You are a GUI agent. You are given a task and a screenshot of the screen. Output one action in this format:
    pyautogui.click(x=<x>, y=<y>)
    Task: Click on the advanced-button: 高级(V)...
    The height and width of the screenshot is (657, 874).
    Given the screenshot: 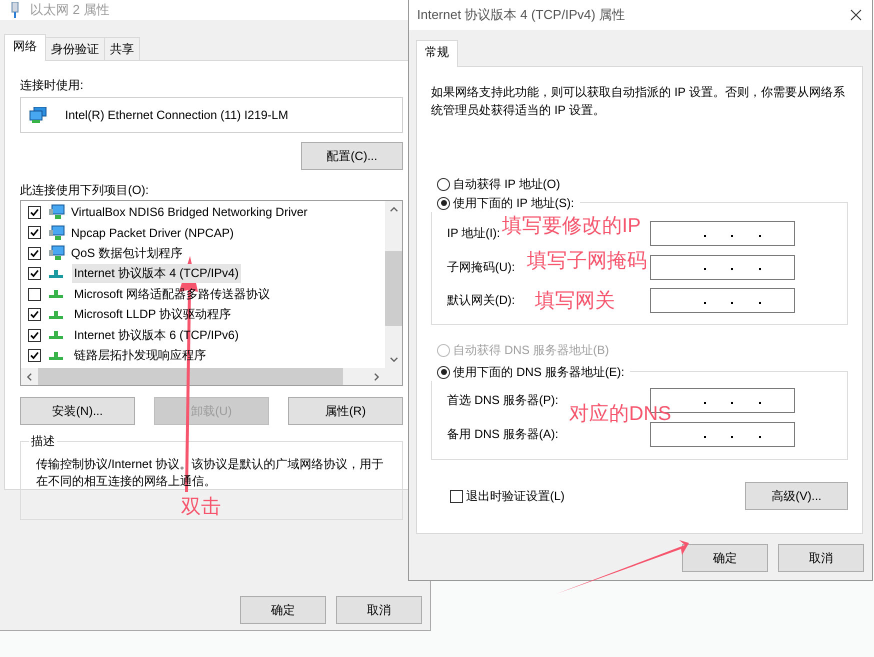 What is the action you would take?
    pyautogui.click(x=796, y=496)
    